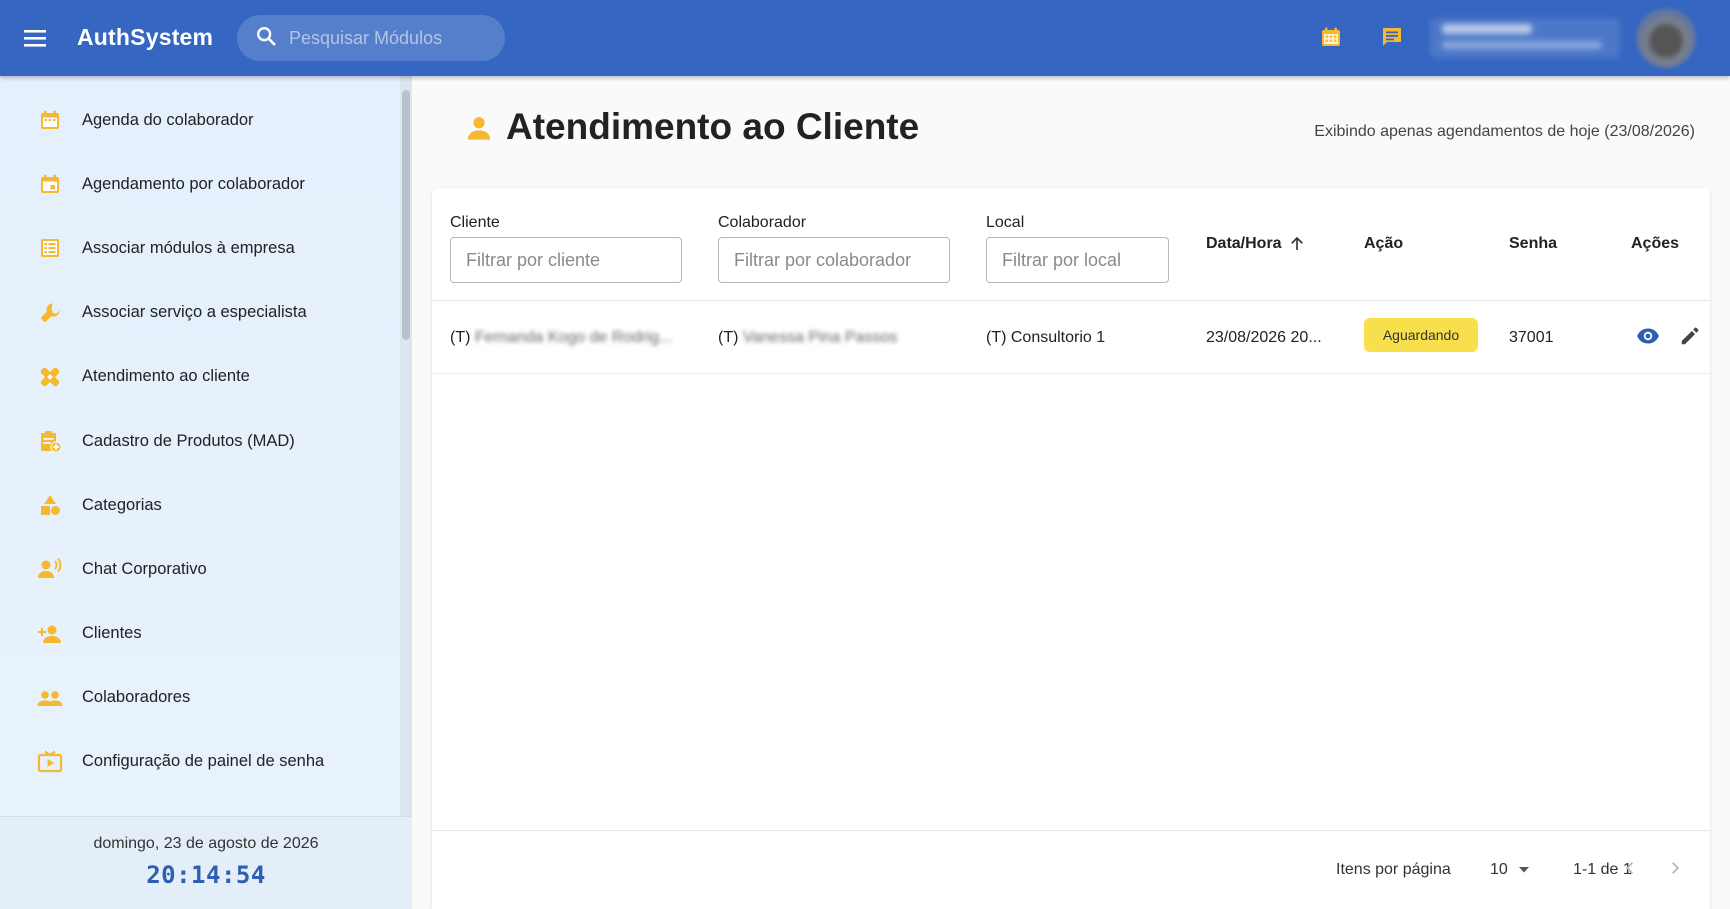 The image size is (1730, 909). I want to click on group-icon, so click(50, 698).